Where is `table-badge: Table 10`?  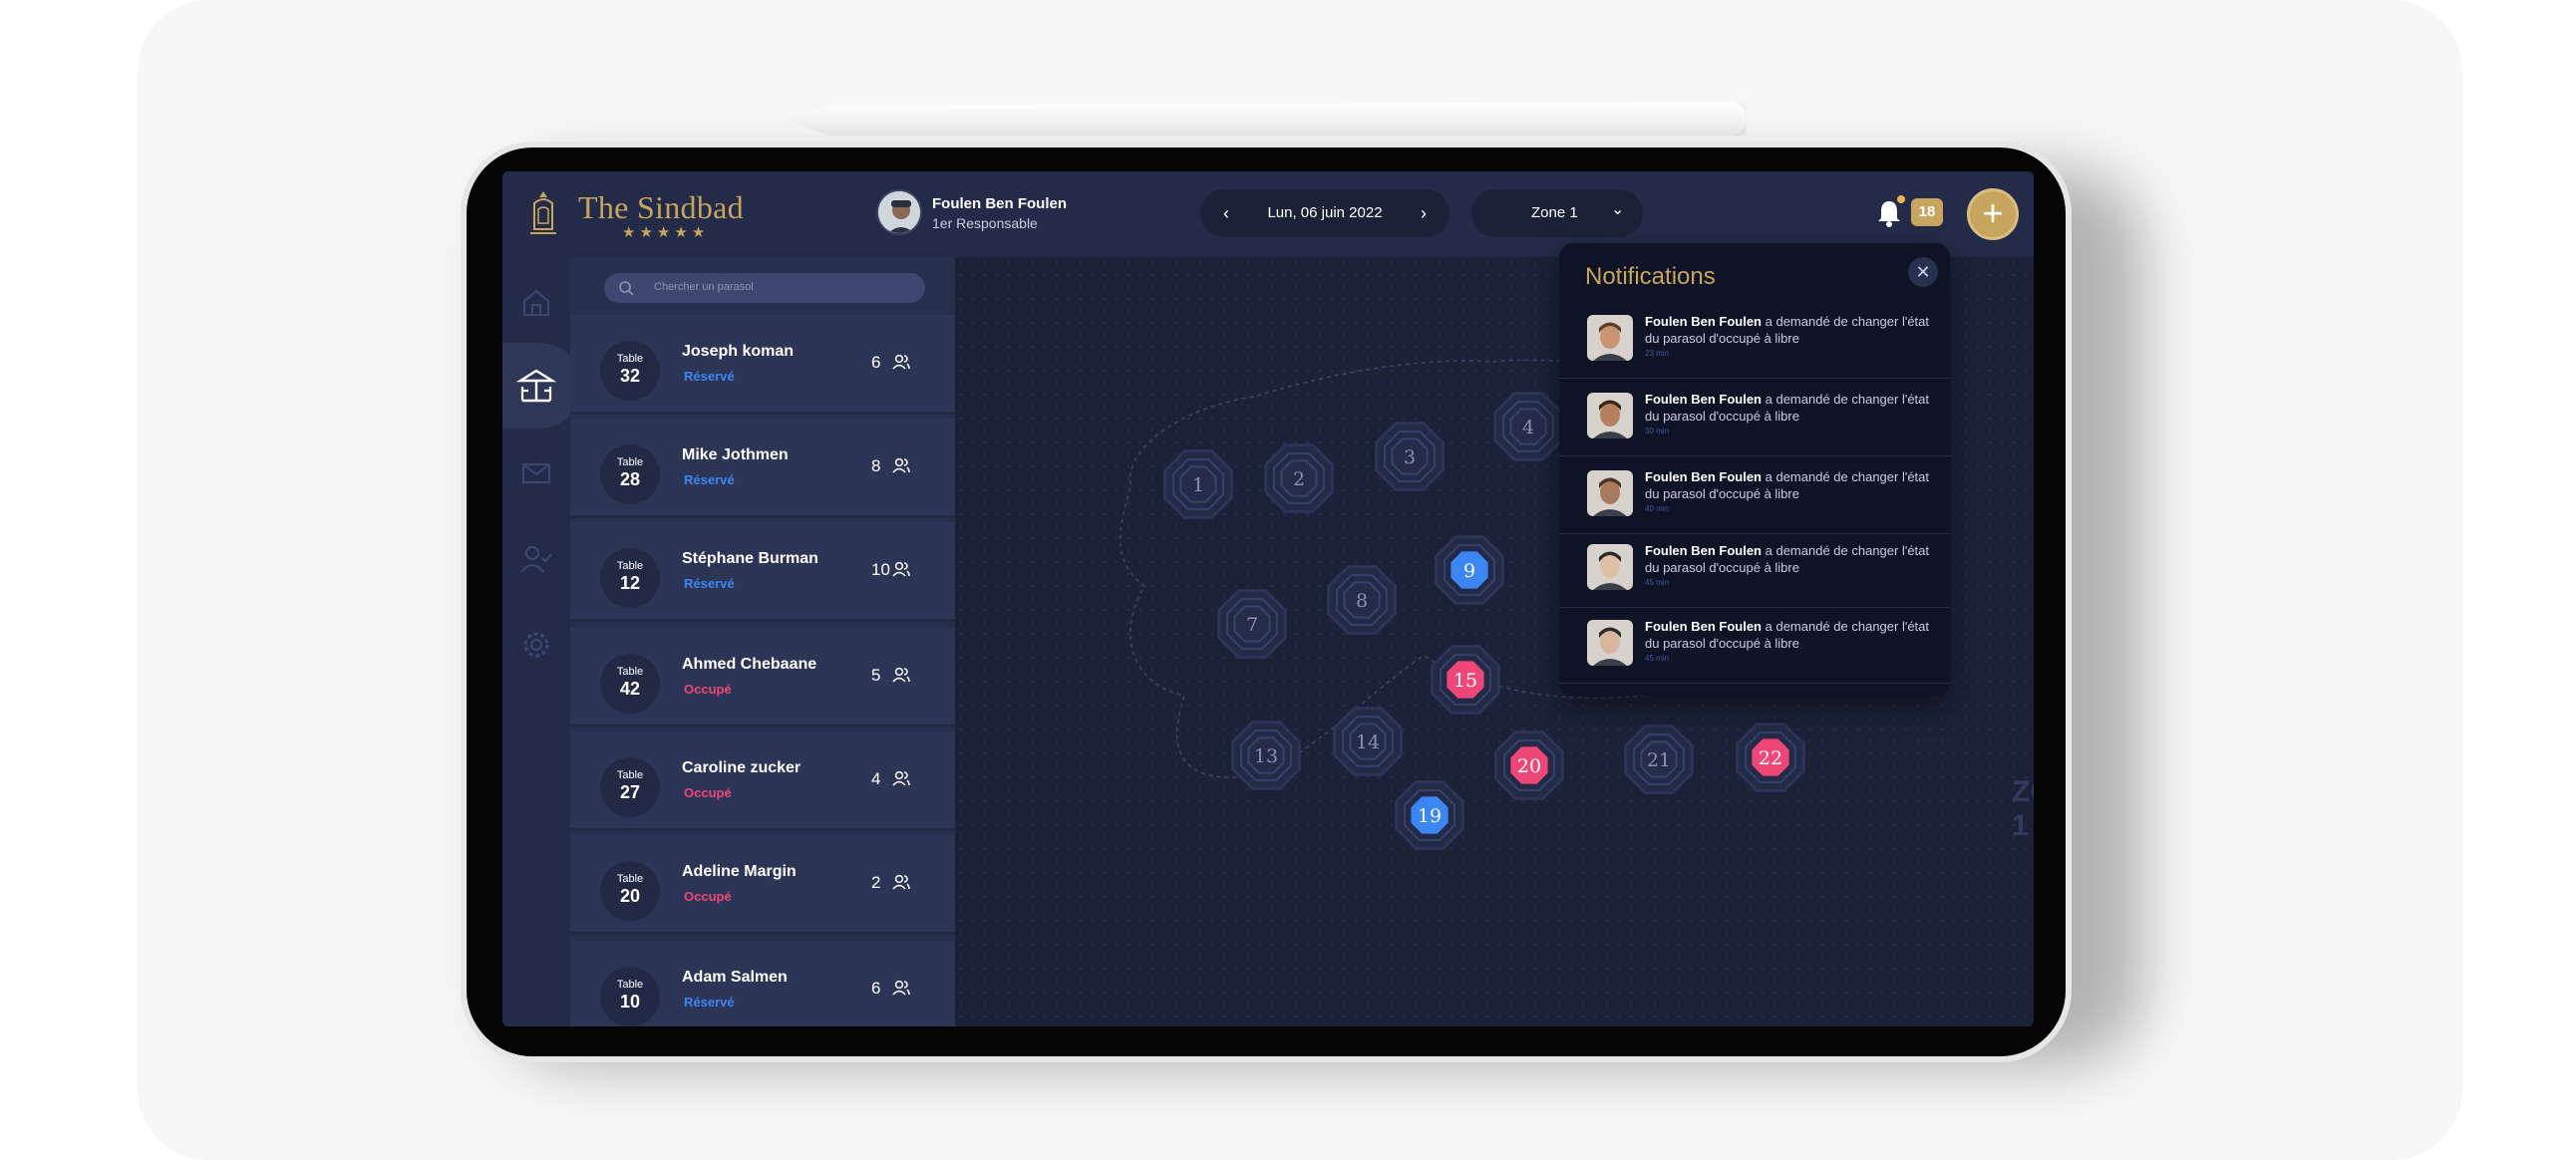 table-badge: Table 10 is located at coordinates (630, 996).